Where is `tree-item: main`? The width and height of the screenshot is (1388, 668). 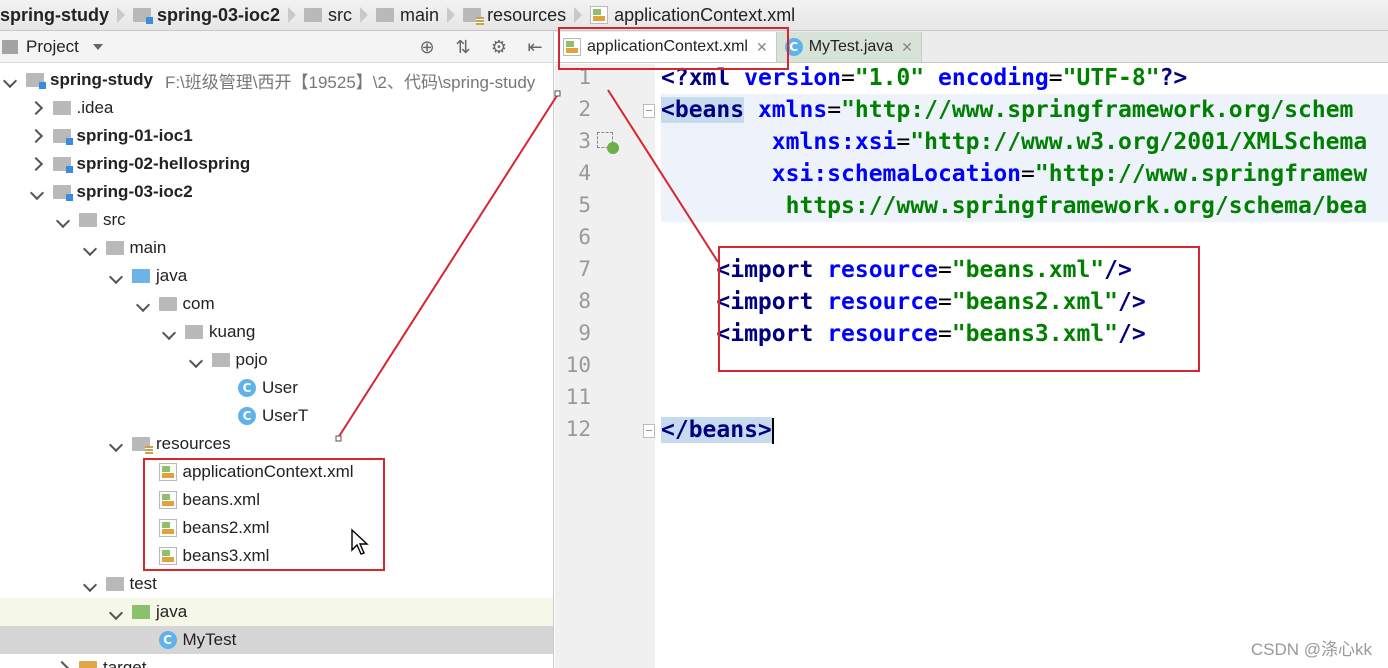
tree-item: main is located at coordinates (276, 248).